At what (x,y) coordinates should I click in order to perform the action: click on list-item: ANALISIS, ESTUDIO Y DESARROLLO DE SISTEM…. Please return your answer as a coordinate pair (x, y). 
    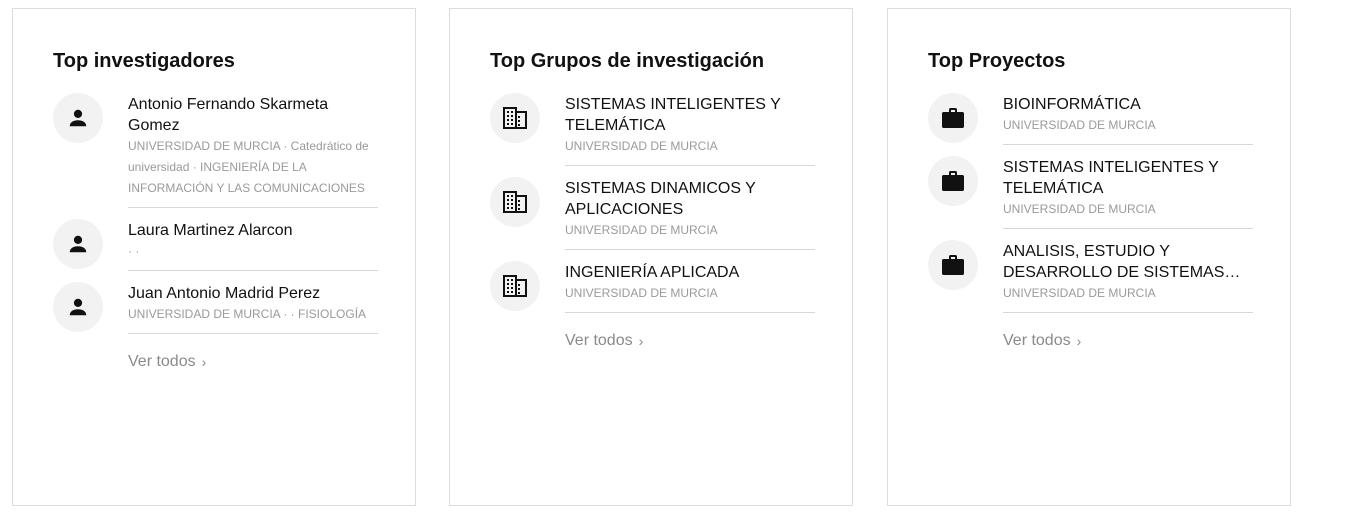
    Looking at the image, I should click on (1090, 276).